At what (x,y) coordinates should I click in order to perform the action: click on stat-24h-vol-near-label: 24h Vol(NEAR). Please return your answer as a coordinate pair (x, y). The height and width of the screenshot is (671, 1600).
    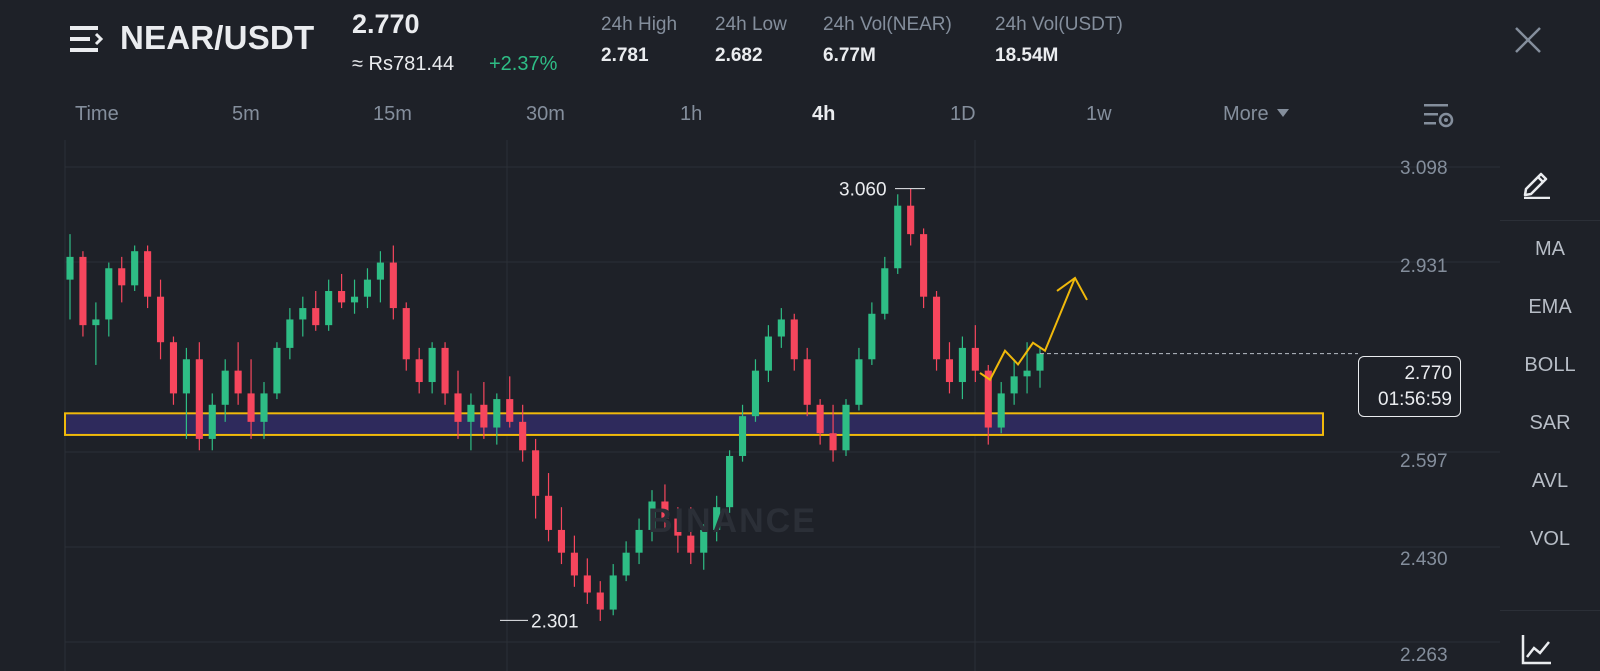
    Looking at the image, I should click on (887, 24).